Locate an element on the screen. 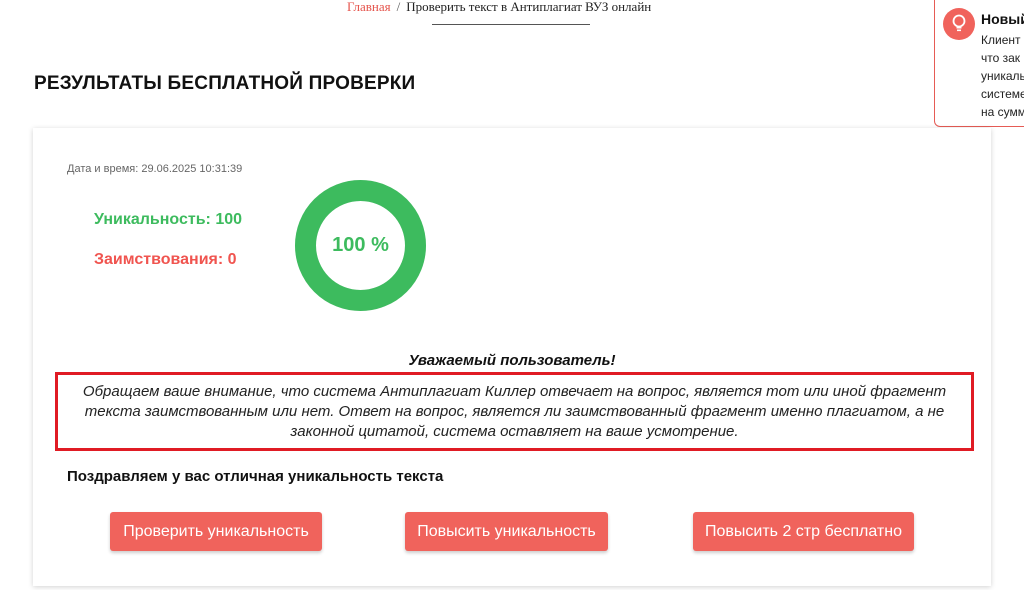  toast-body: Клиент что зак уникалы системе на сумм is located at coordinates (1002, 76).